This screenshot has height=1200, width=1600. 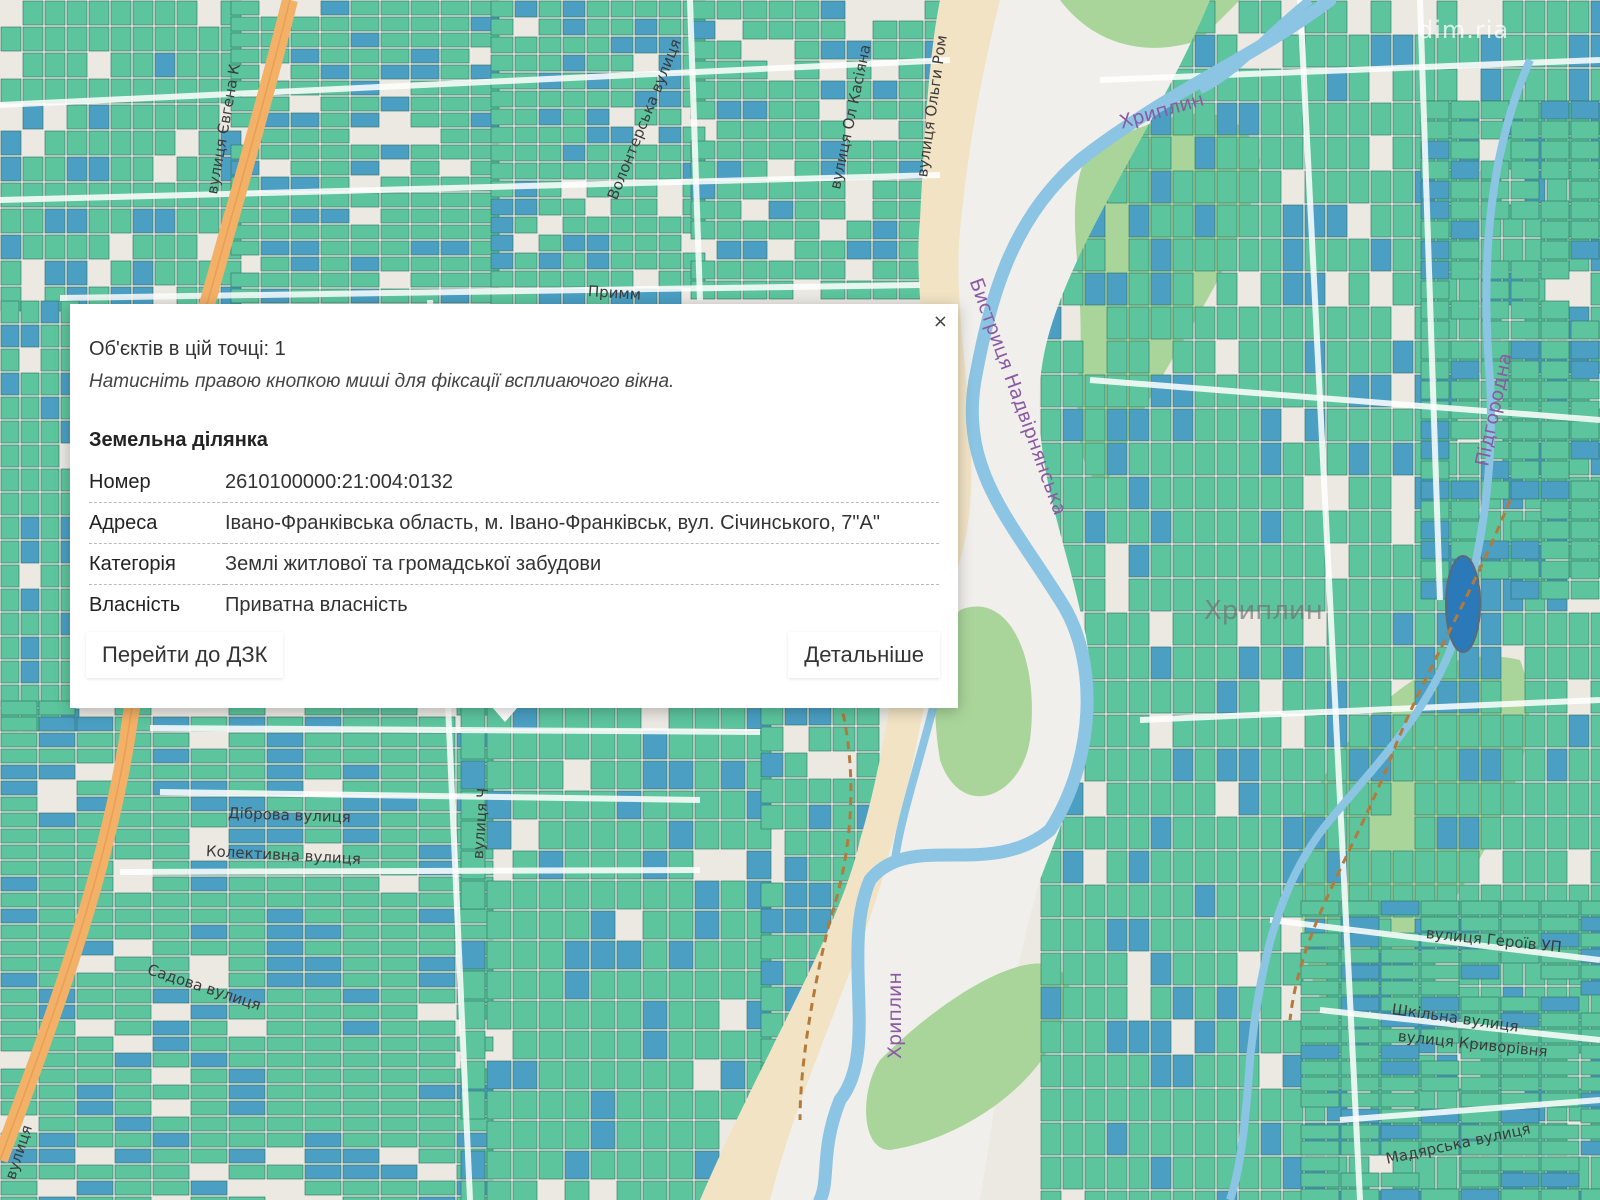 What do you see at coordinates (940, 322) in the screenshot?
I see `close-icon: ×` at bounding box center [940, 322].